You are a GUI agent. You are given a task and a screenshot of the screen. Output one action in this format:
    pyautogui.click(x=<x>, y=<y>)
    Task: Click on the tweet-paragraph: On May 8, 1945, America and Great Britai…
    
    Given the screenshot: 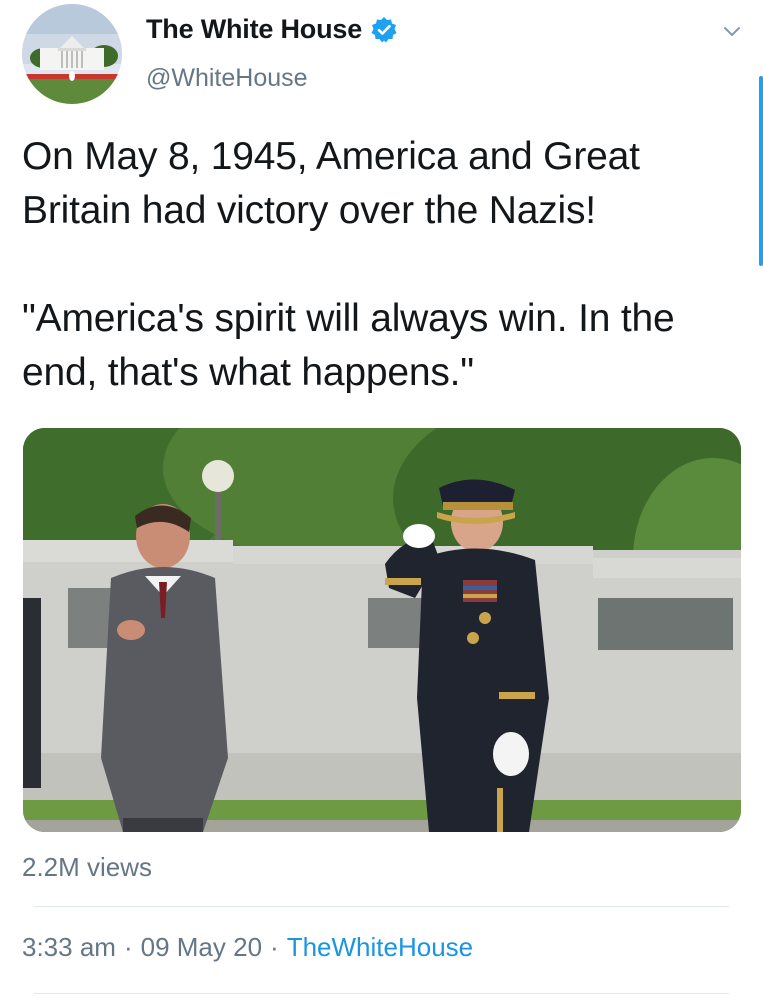 What is the action you would take?
    pyautogui.click(x=331, y=183)
    